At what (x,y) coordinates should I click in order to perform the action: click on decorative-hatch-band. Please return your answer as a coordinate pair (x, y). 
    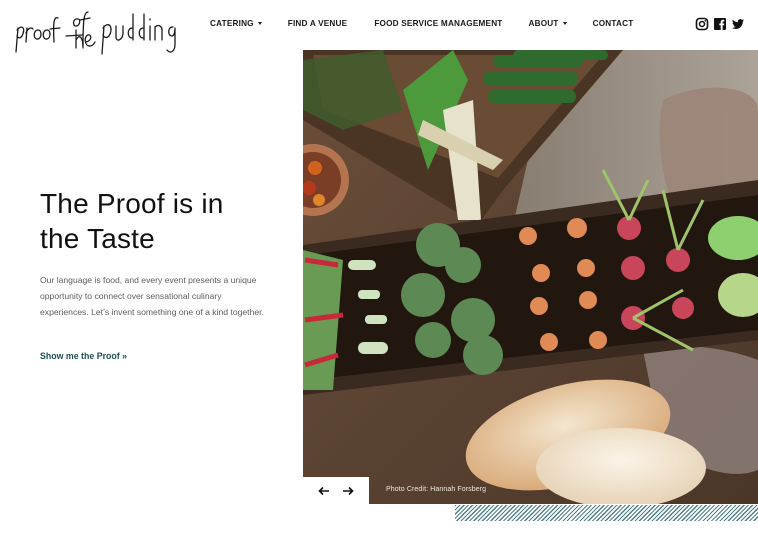
    Looking at the image, I should click on (606, 513).